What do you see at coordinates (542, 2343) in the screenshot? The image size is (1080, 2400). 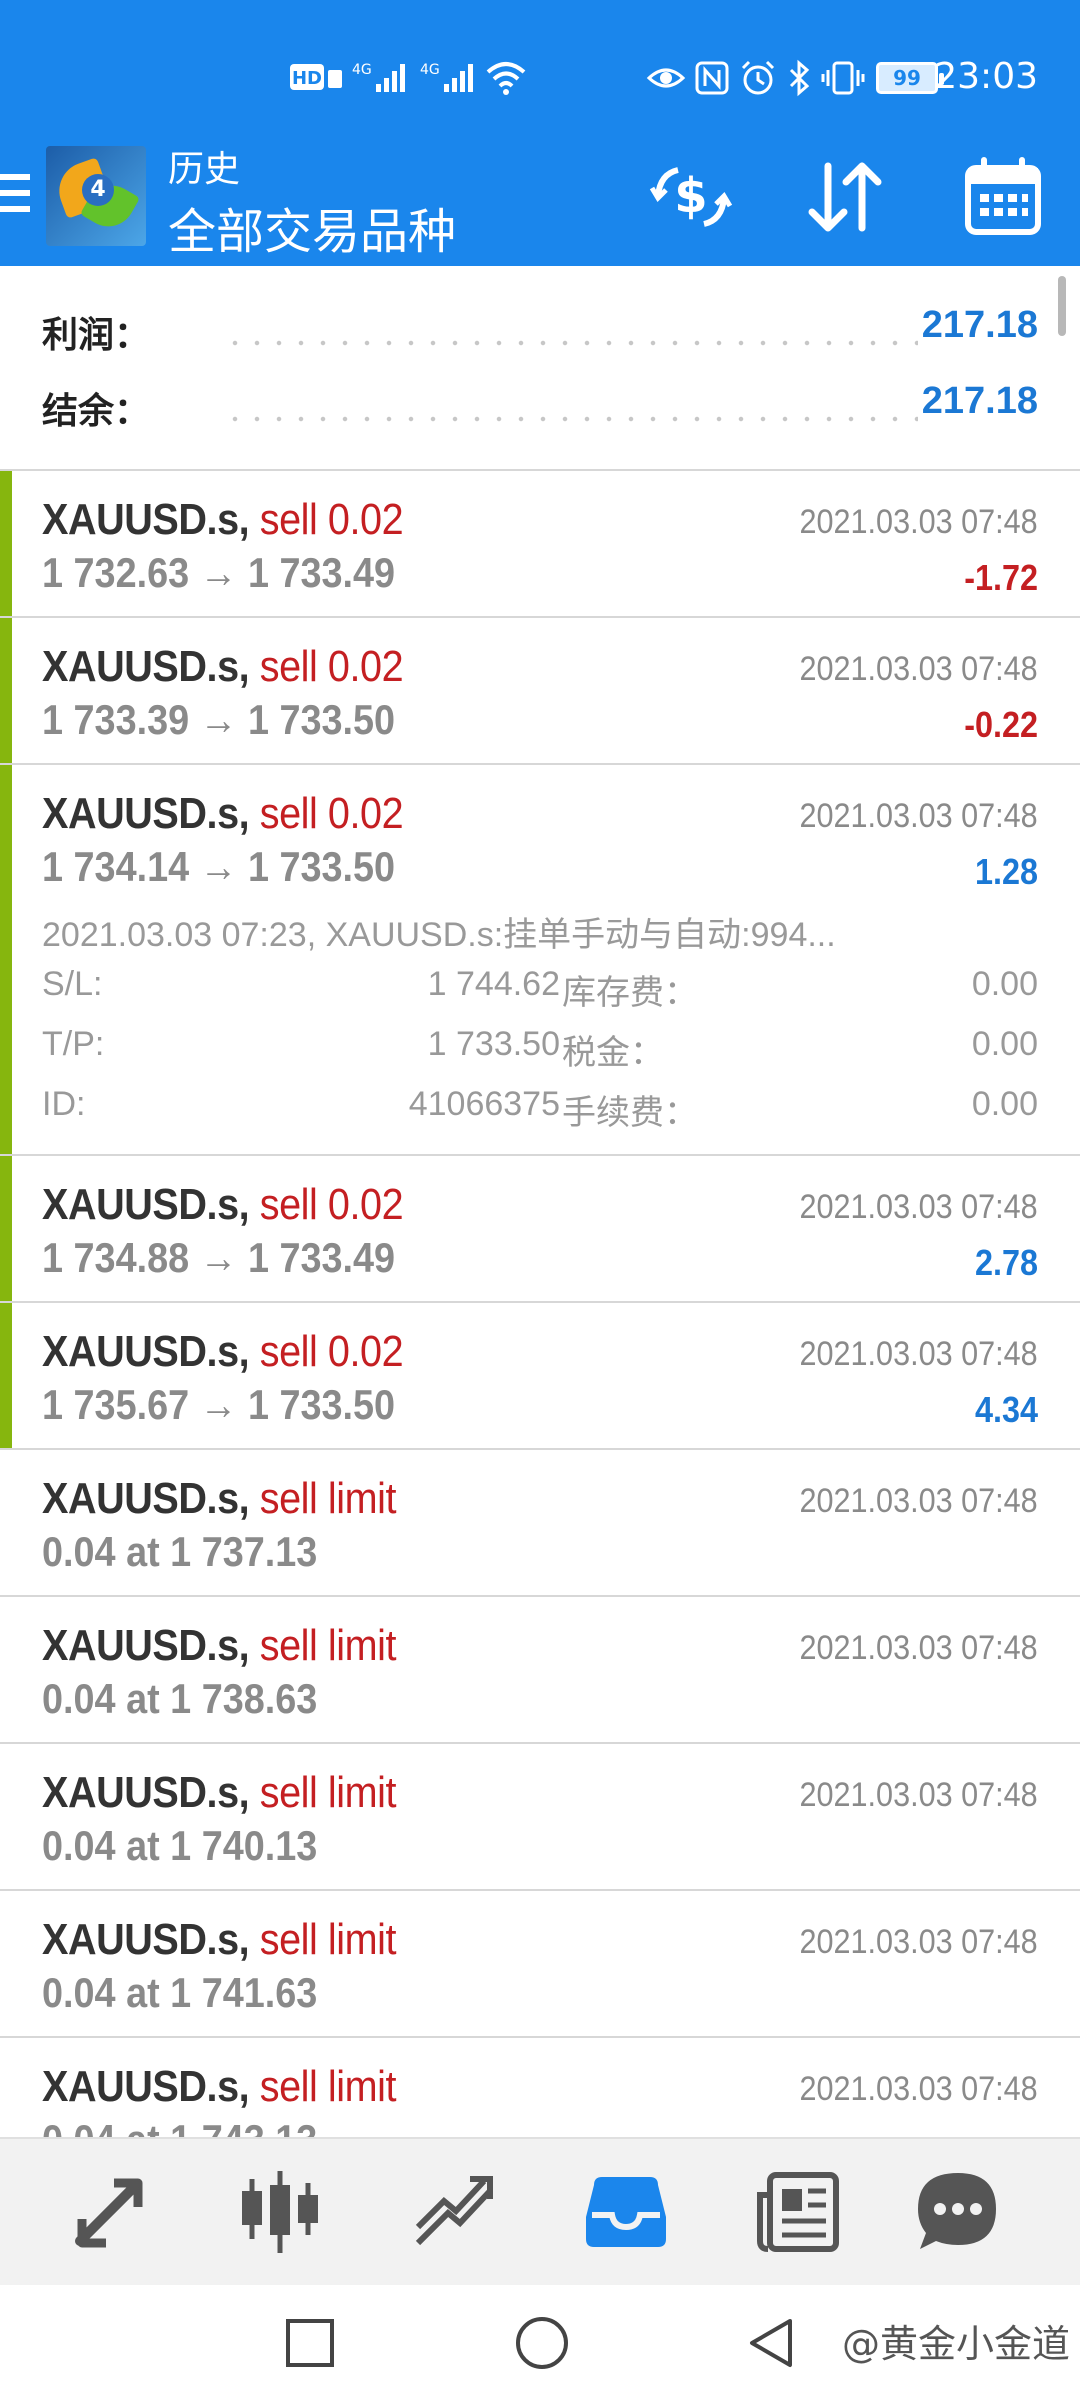 I see `home-icon` at bounding box center [542, 2343].